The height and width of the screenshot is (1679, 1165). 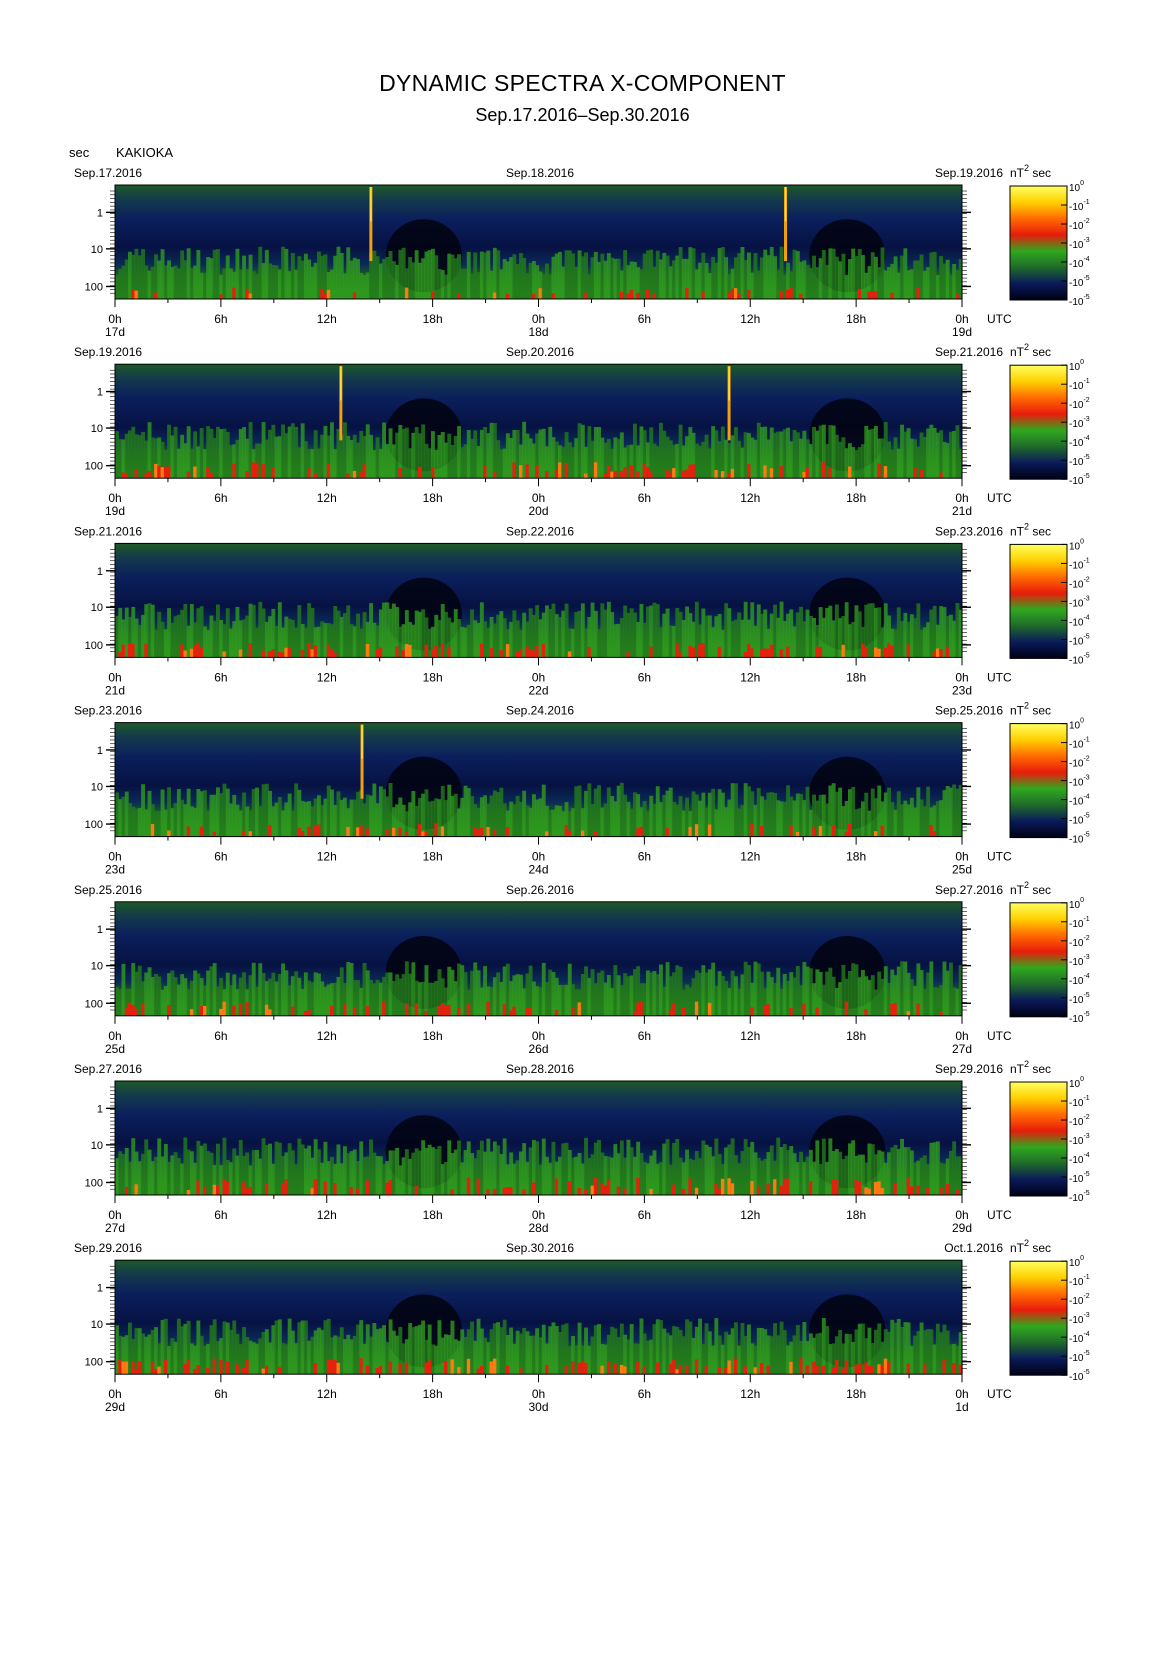 What do you see at coordinates (115, 332) in the screenshot?
I see `day-label-left: 17d` at bounding box center [115, 332].